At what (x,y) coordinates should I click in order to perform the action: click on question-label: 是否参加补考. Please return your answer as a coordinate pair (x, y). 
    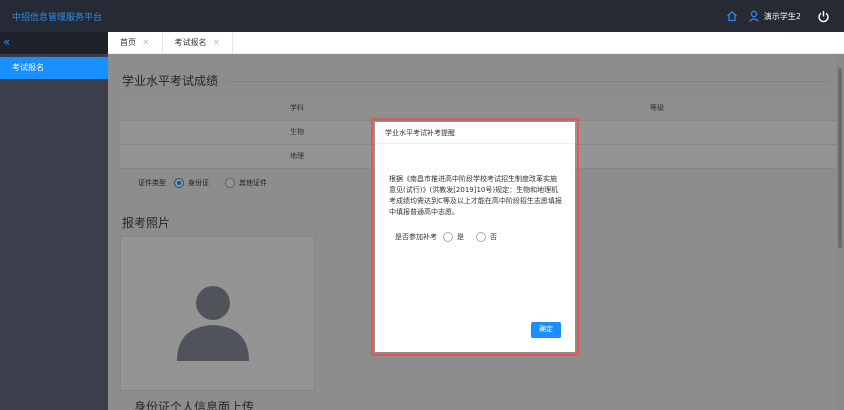
    Looking at the image, I should click on (416, 237).